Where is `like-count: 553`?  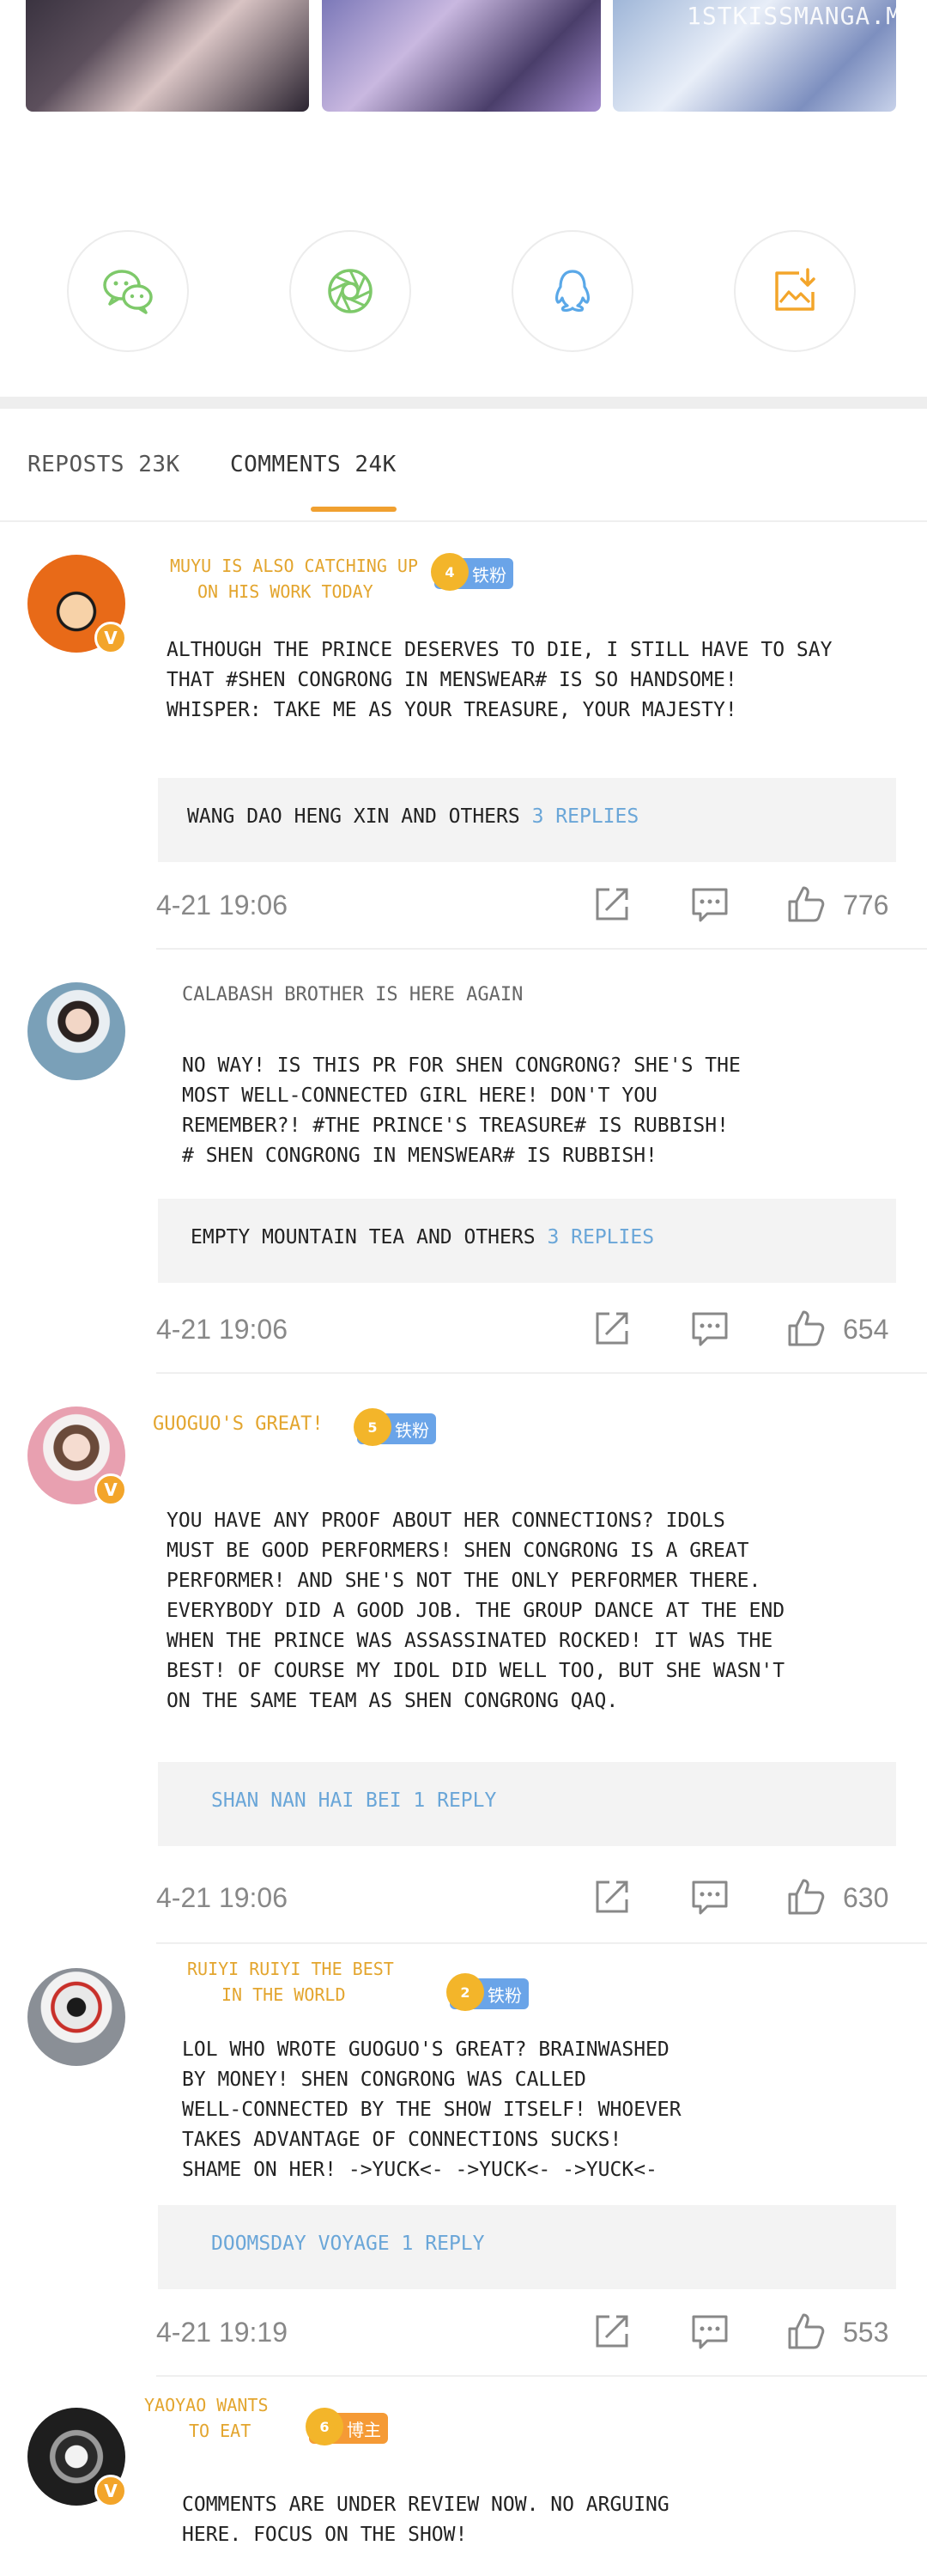
like-count: 553 is located at coordinates (866, 2332).